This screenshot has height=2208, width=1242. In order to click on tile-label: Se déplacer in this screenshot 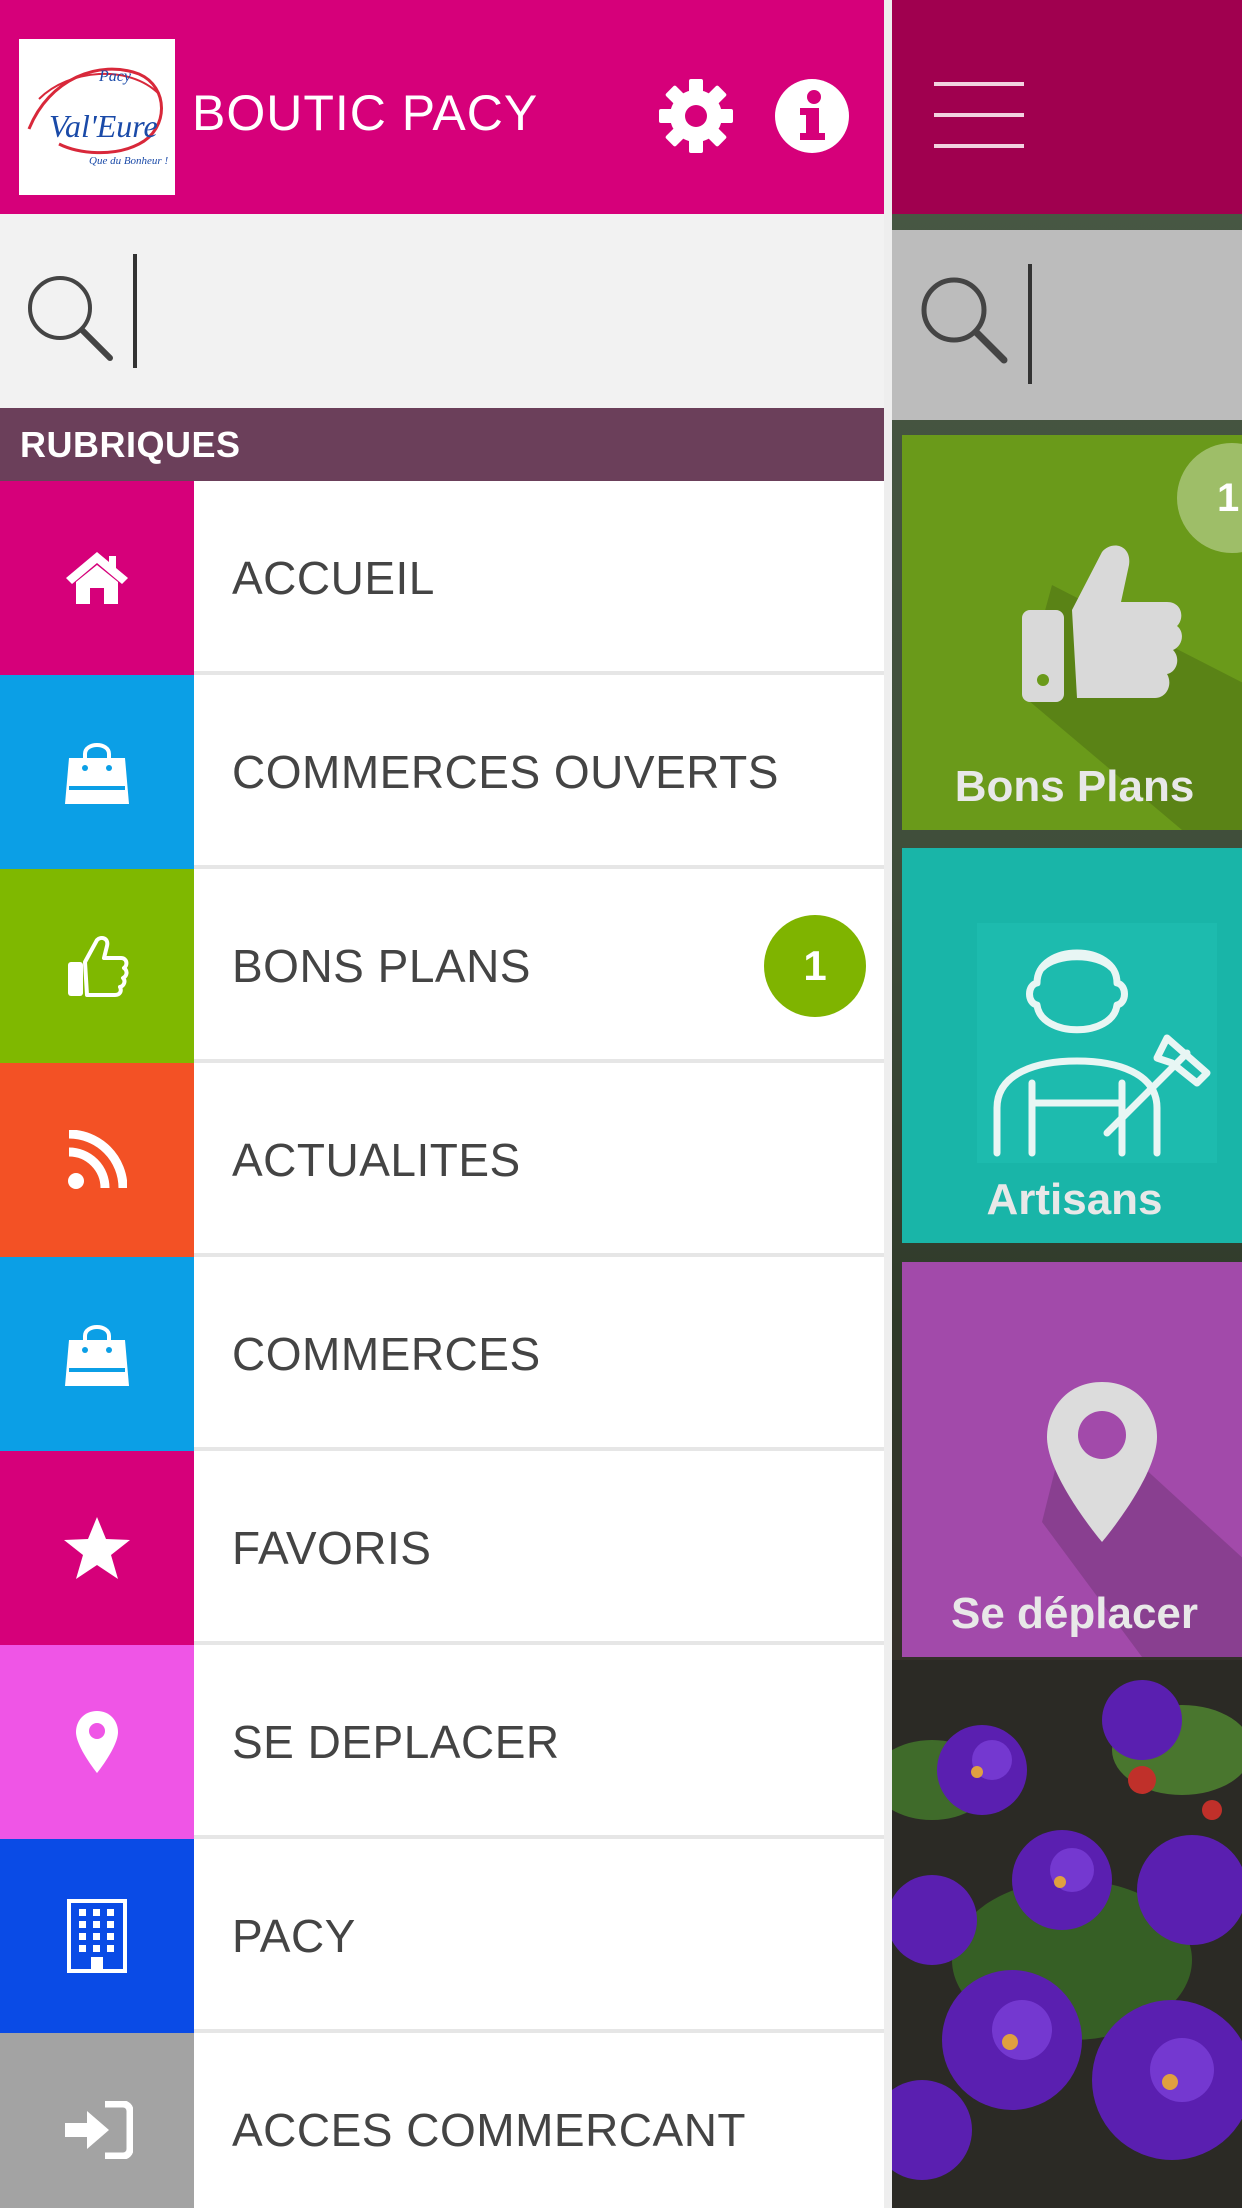, I will do `click(1074, 1613)`.